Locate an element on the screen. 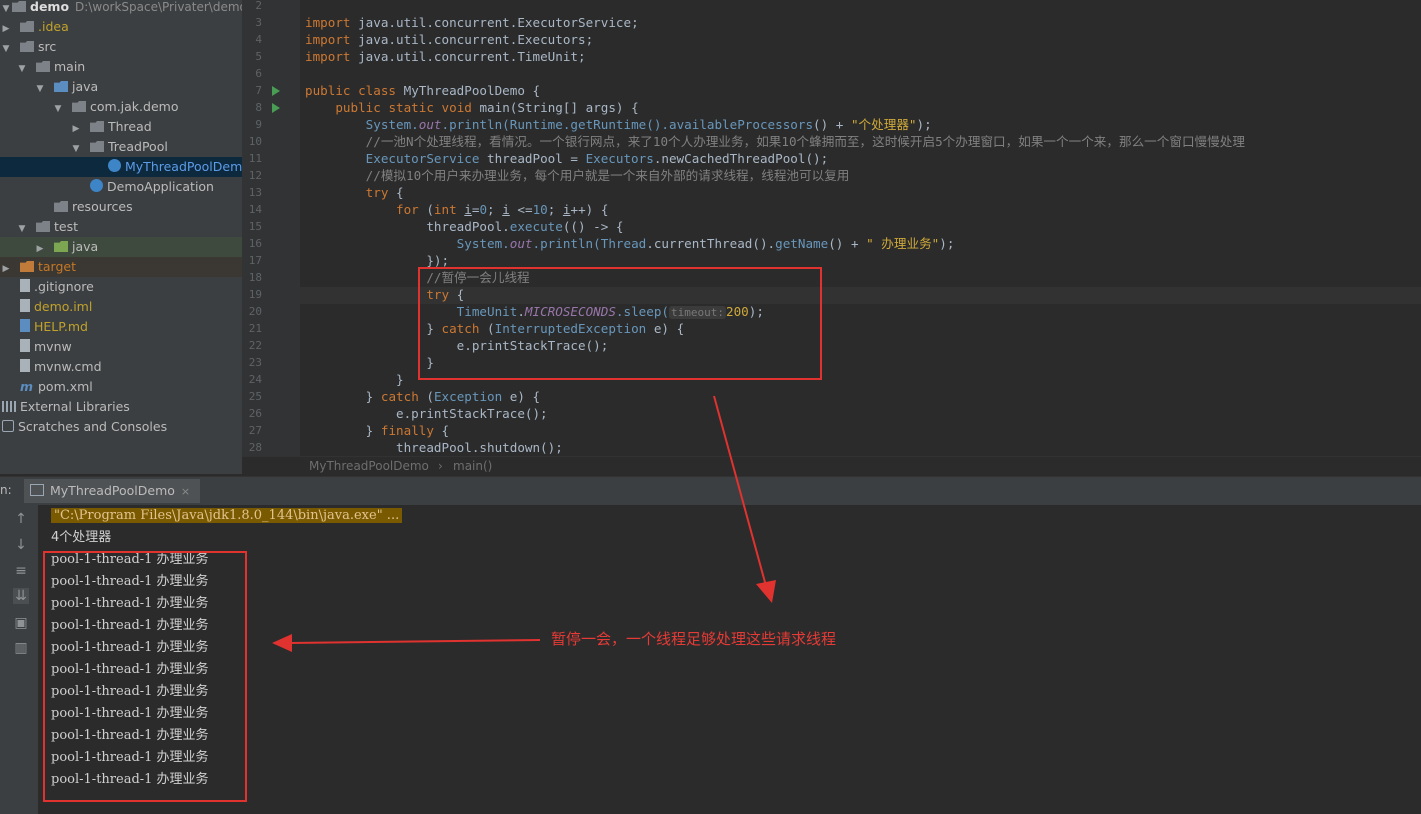  tree-item-label: TreadPool is located at coordinates (138, 146).